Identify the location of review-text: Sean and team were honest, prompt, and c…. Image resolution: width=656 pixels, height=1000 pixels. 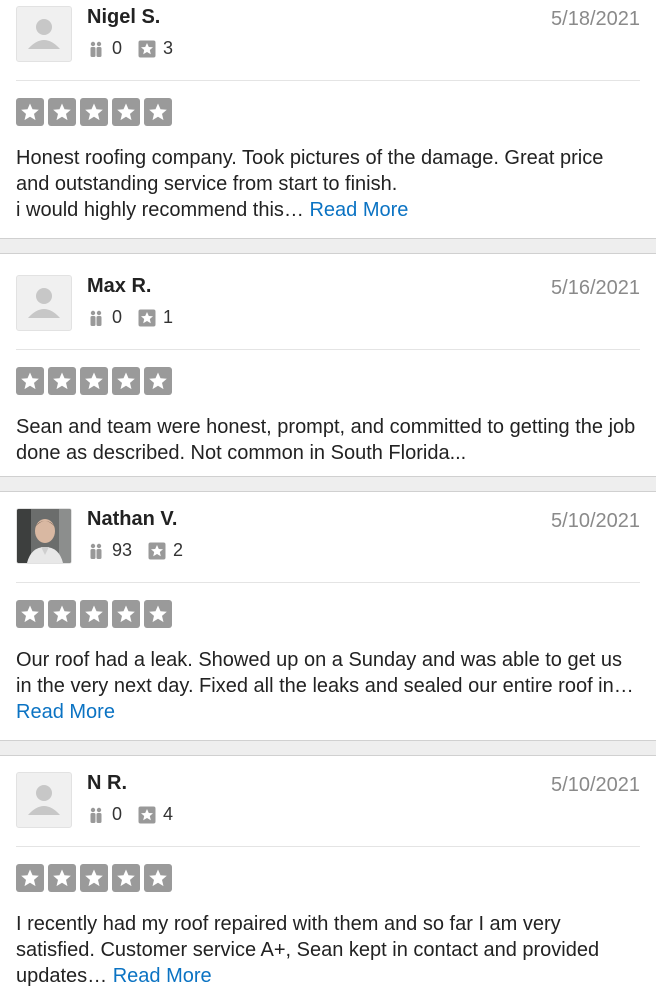
(328, 440).